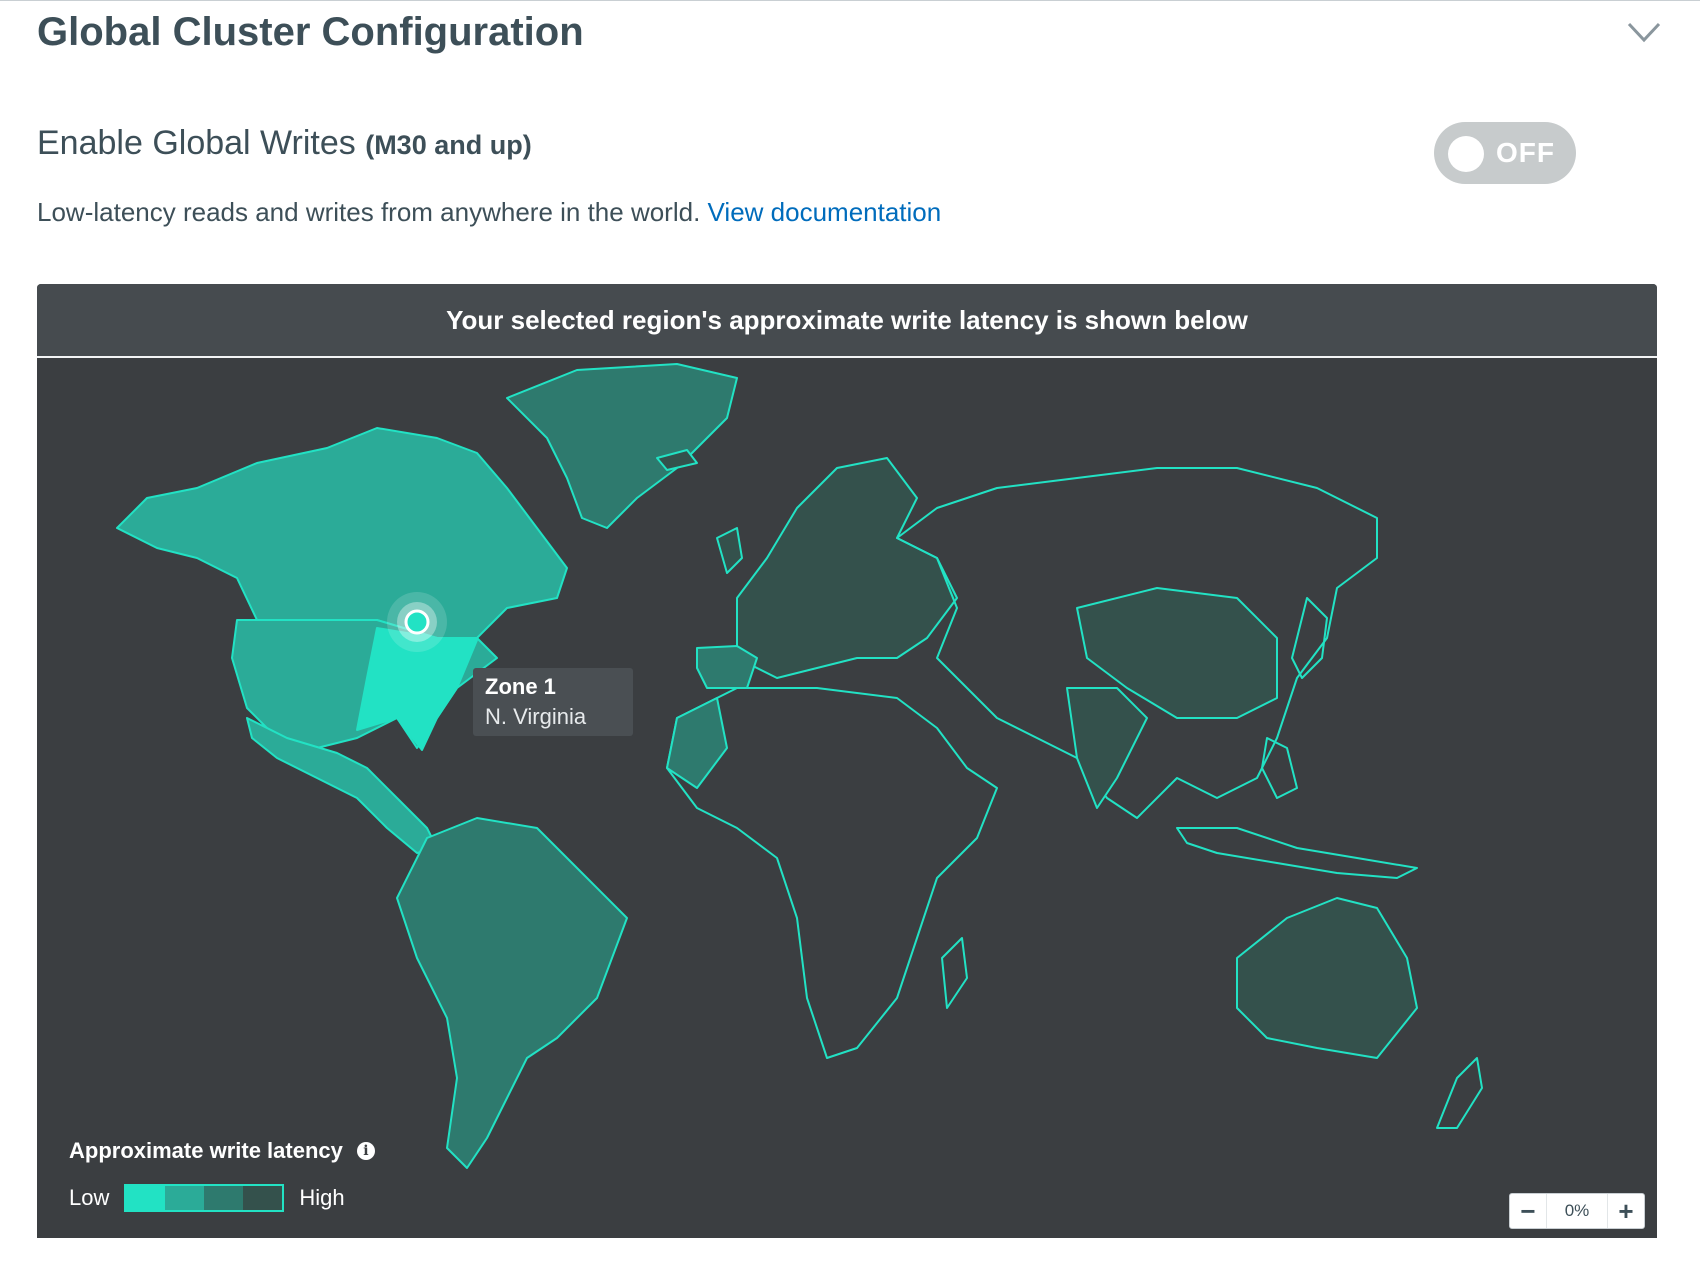 The width and height of the screenshot is (1700, 1274). I want to click on zone-tooltip: Zone 1 N. Virginia, so click(553, 702).